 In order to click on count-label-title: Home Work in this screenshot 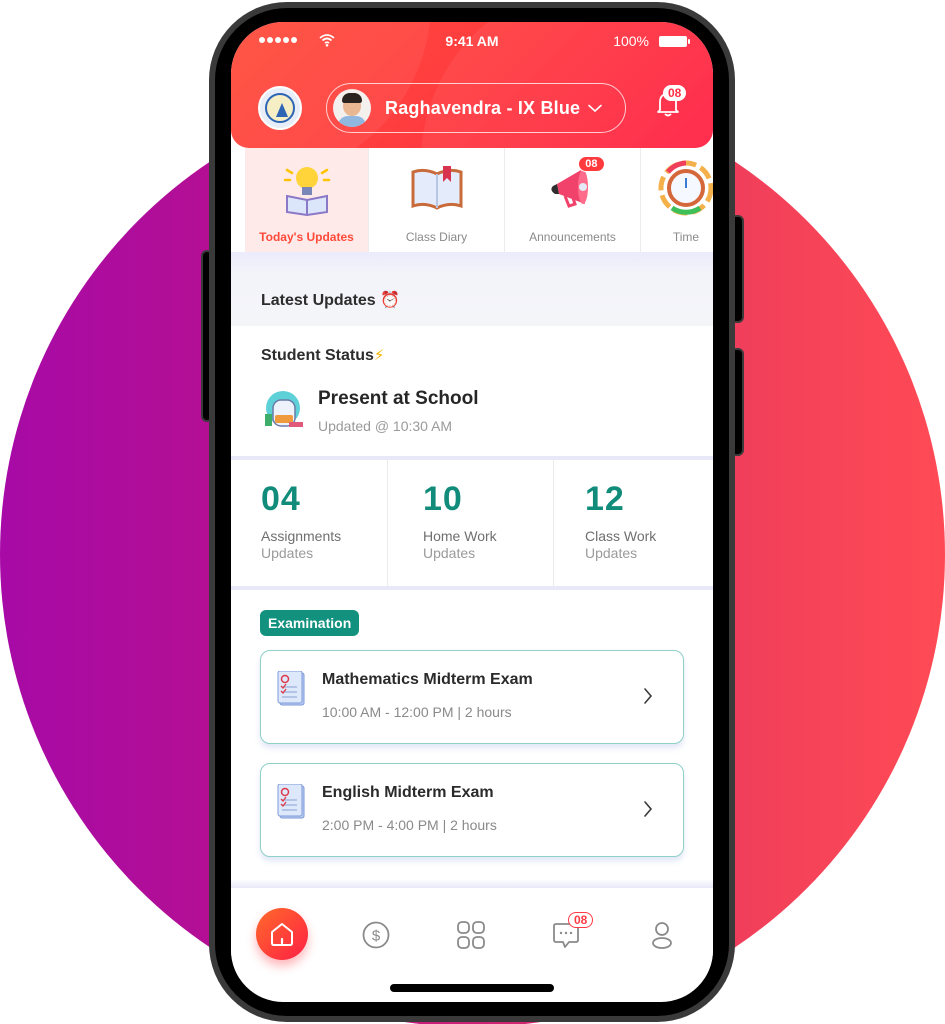, I will do `click(460, 536)`.